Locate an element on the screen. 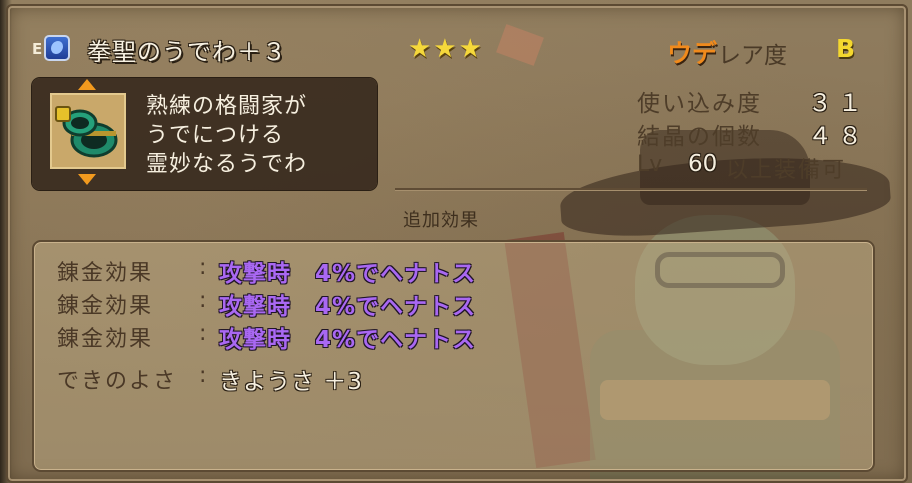  next-item-arrow is located at coordinates (87, 179).